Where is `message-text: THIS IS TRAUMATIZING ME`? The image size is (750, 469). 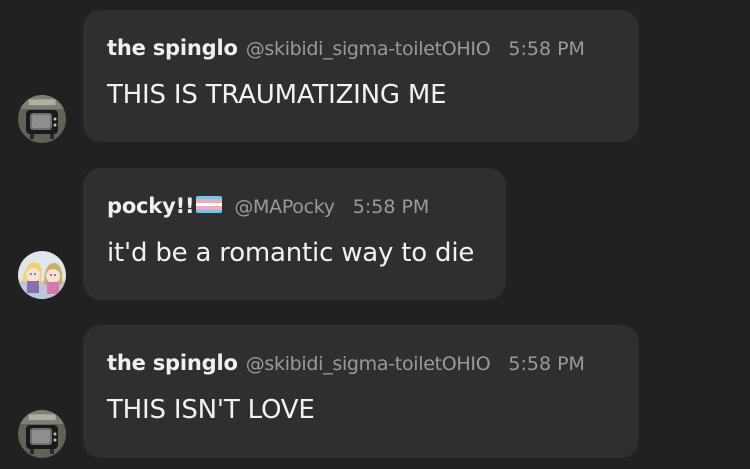
message-text: THIS IS TRAUMATIZING ME is located at coordinates (277, 95).